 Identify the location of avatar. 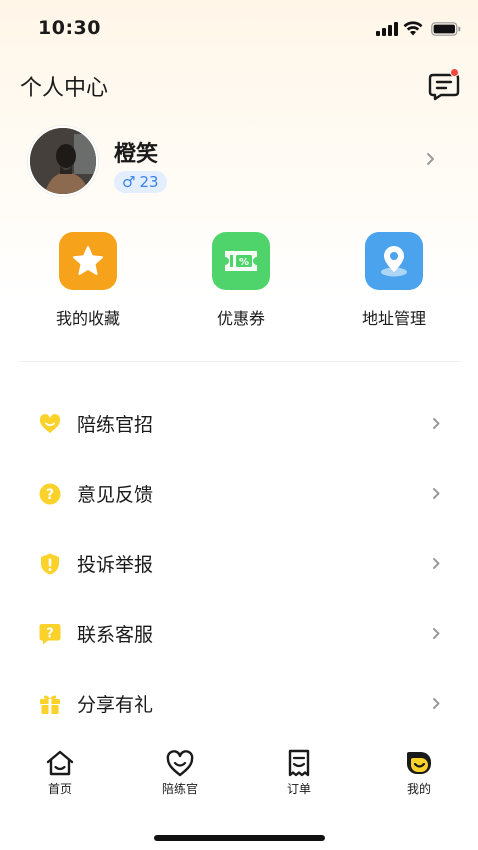
(63, 161).